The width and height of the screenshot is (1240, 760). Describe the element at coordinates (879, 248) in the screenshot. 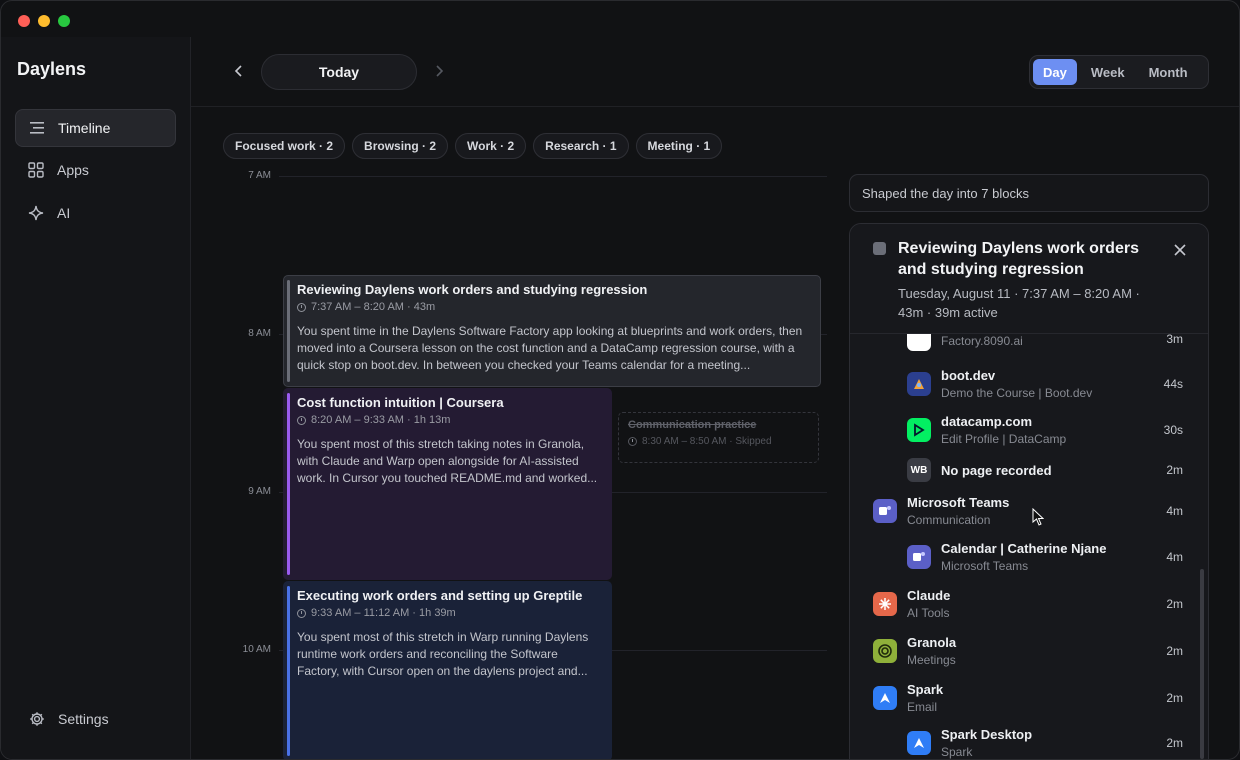

I see `category-swatch` at that location.